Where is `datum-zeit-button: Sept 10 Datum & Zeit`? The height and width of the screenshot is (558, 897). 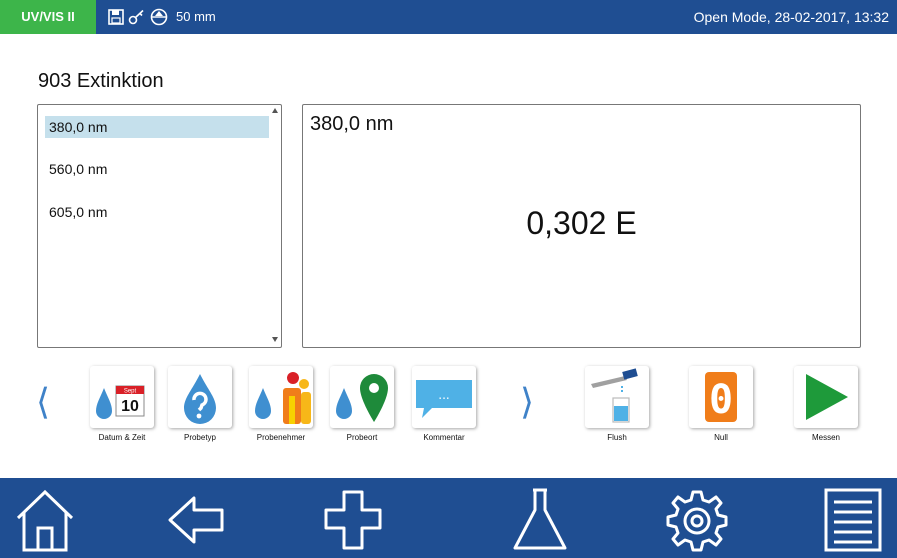
datum-zeit-button: Sept 10 Datum & Zeit is located at coordinates (122, 404).